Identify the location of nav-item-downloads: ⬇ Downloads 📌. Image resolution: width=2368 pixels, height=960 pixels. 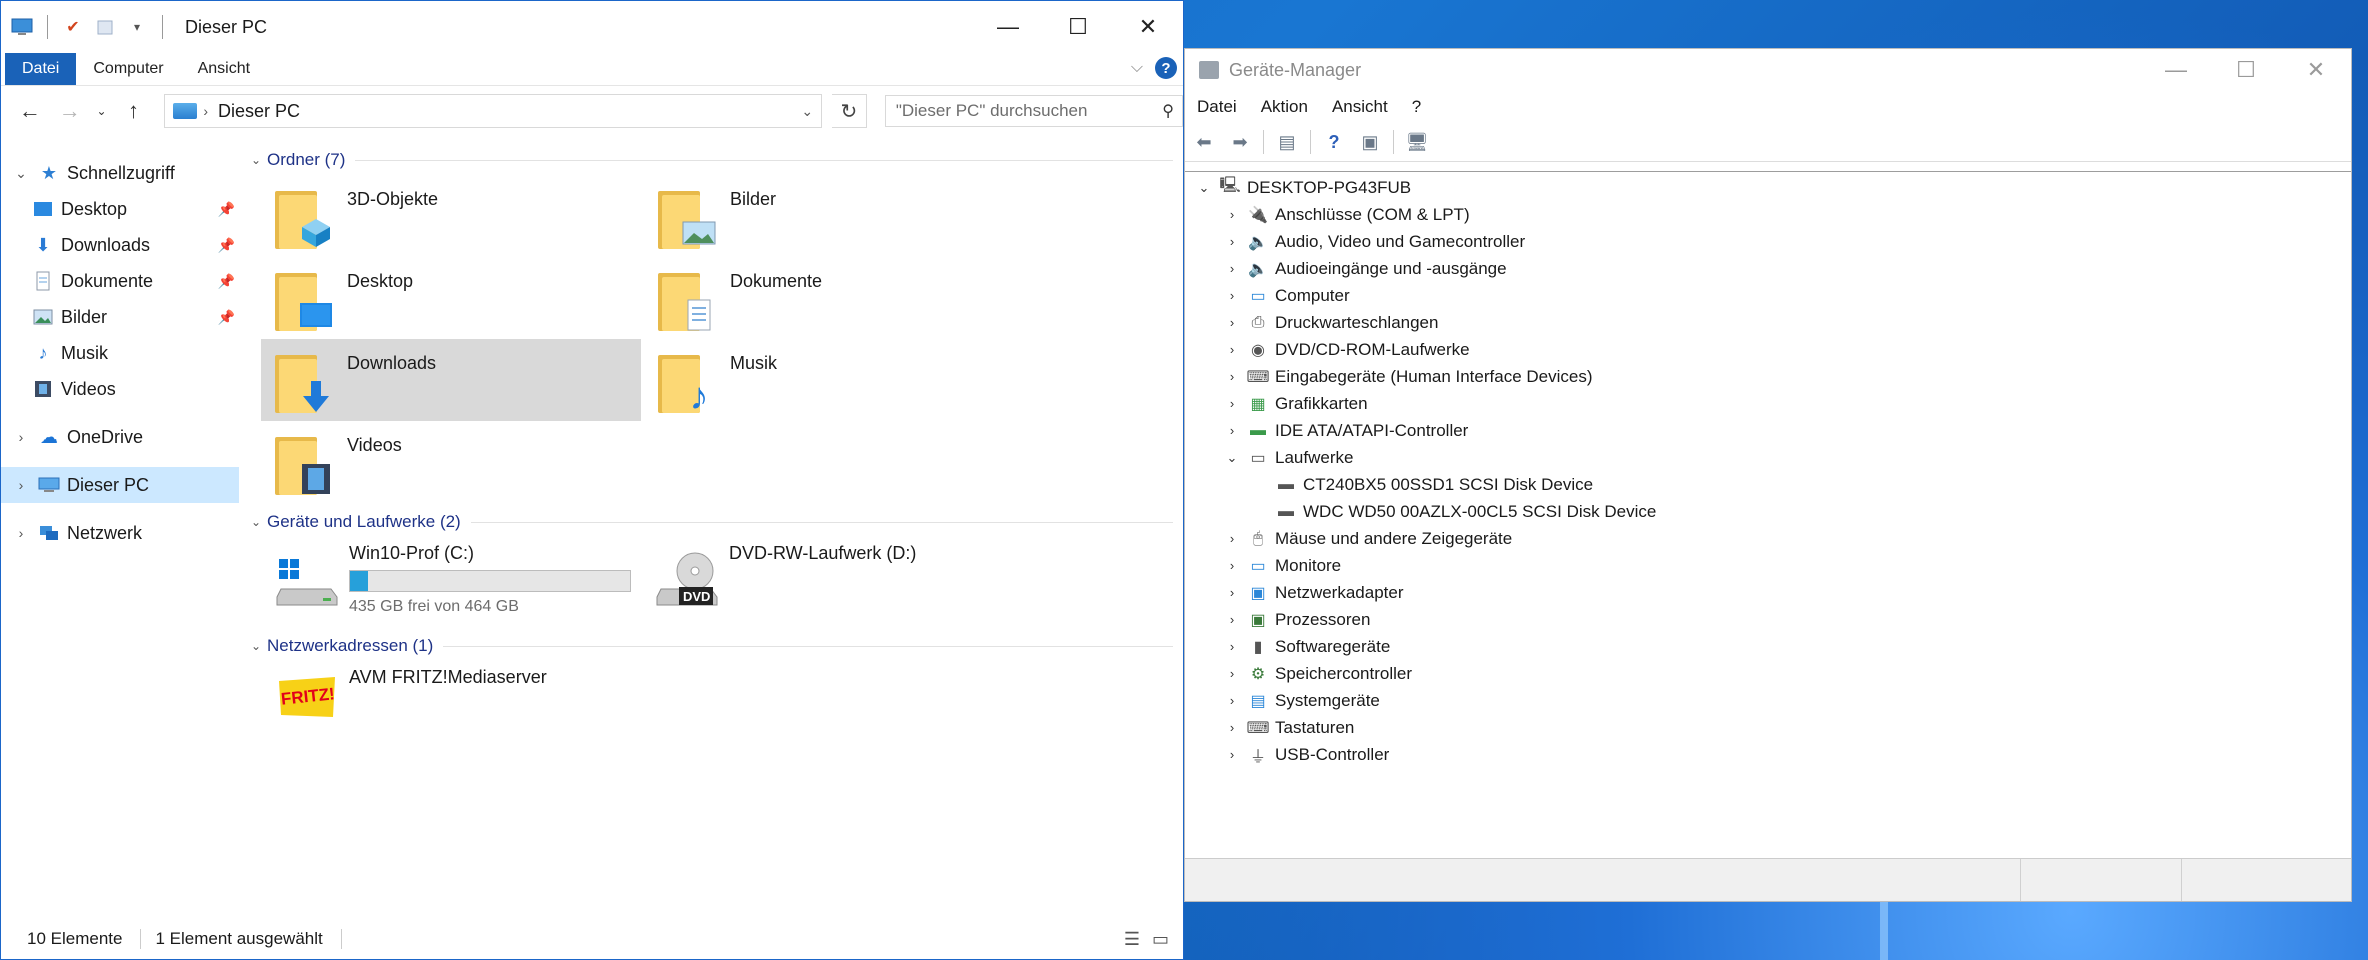
(120, 245).